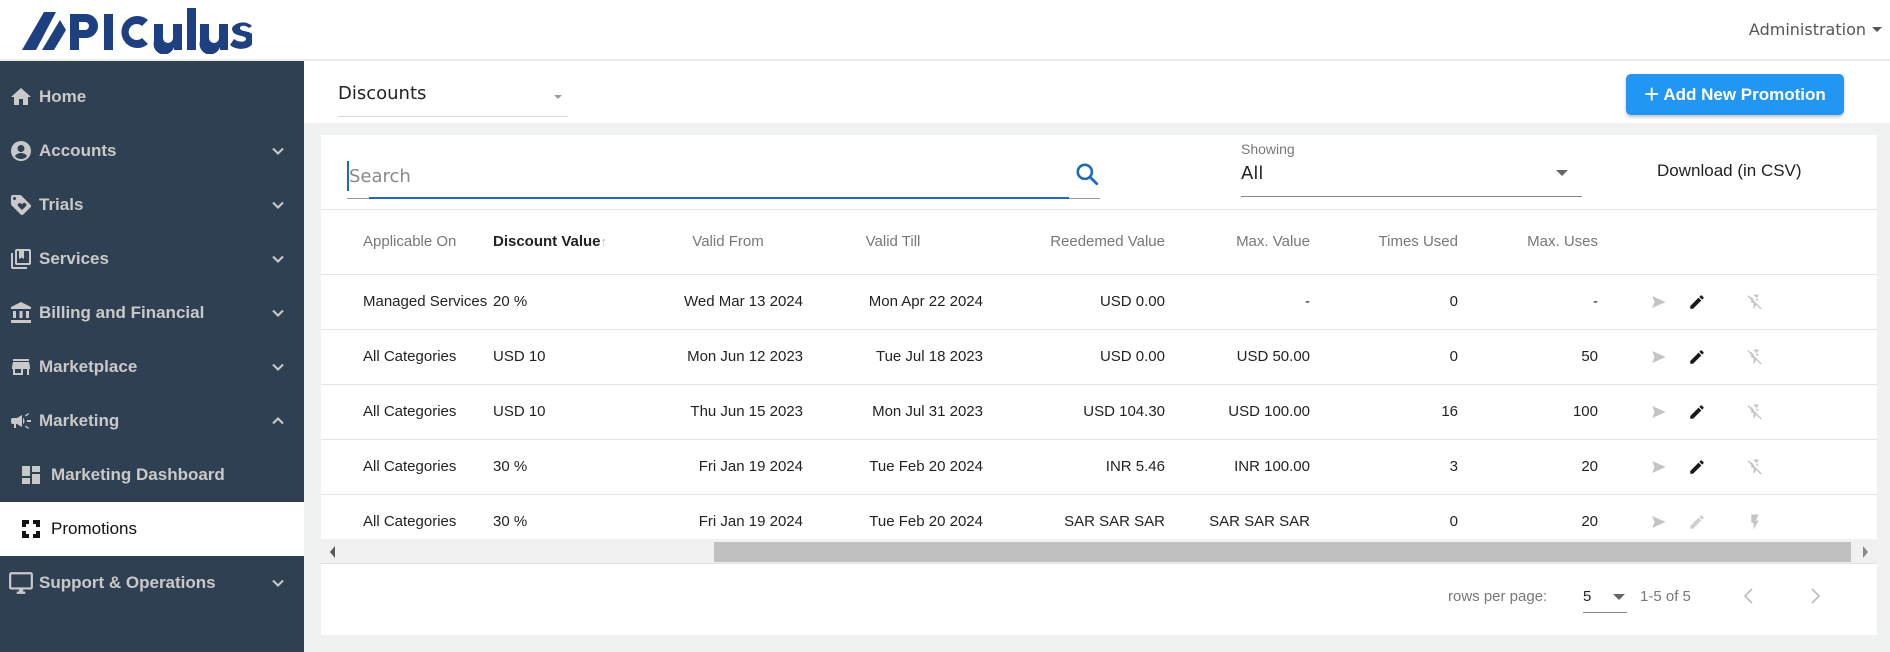 This screenshot has width=1890, height=652. Describe the element at coordinates (21, 583) in the screenshot. I see `monitor-icon` at that location.